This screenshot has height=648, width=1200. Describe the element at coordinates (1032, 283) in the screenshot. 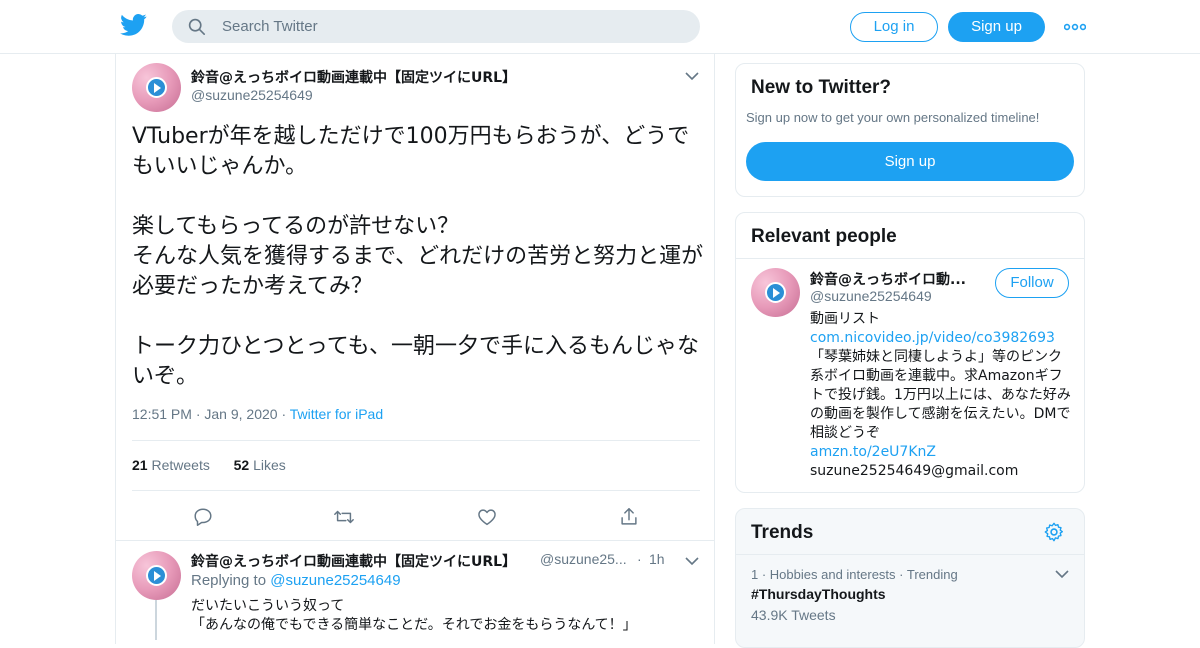

I see `follow-button: Follow` at that location.